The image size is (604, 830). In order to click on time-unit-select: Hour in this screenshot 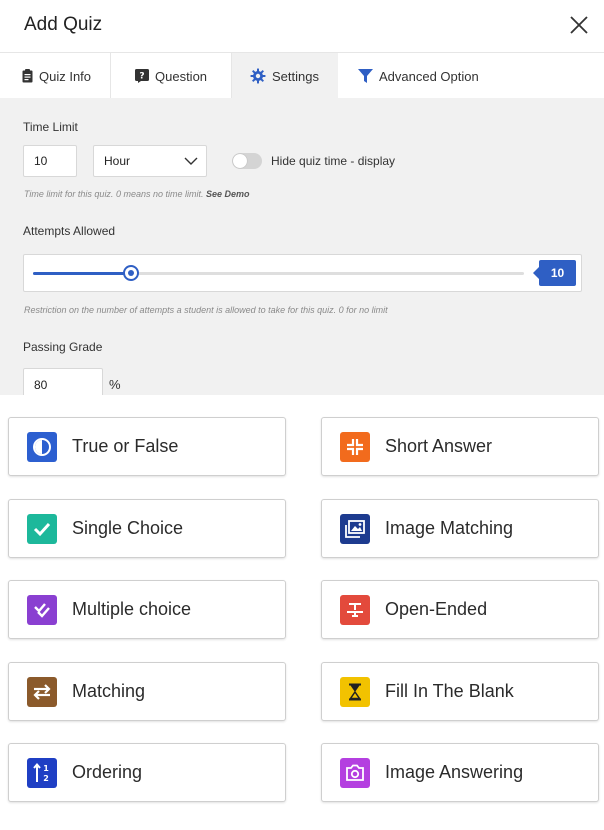, I will do `click(150, 161)`.